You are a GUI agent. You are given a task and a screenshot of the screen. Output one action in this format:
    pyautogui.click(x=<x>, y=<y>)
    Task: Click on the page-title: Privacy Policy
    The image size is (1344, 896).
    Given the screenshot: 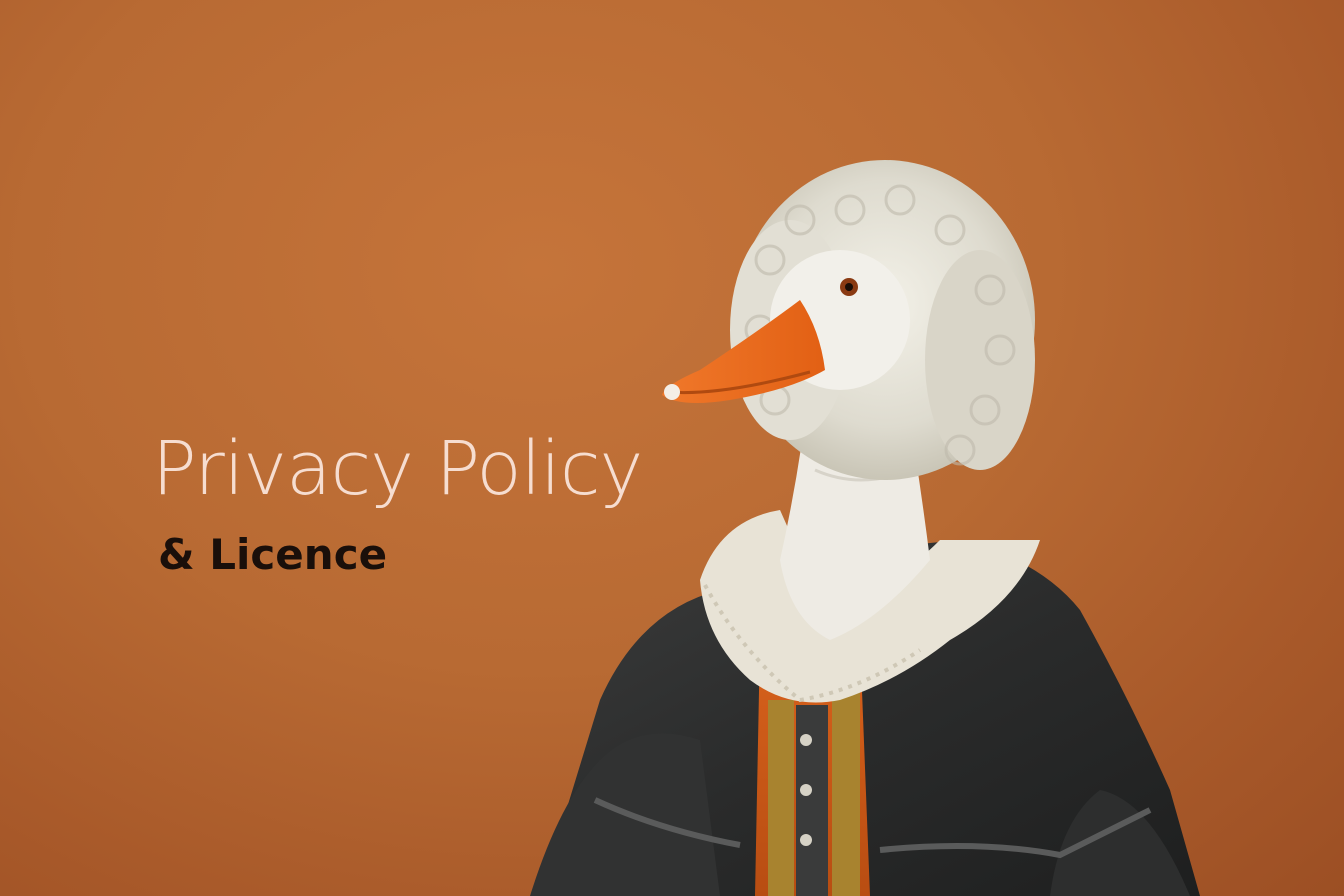 What is the action you would take?
    pyautogui.click(x=397, y=469)
    